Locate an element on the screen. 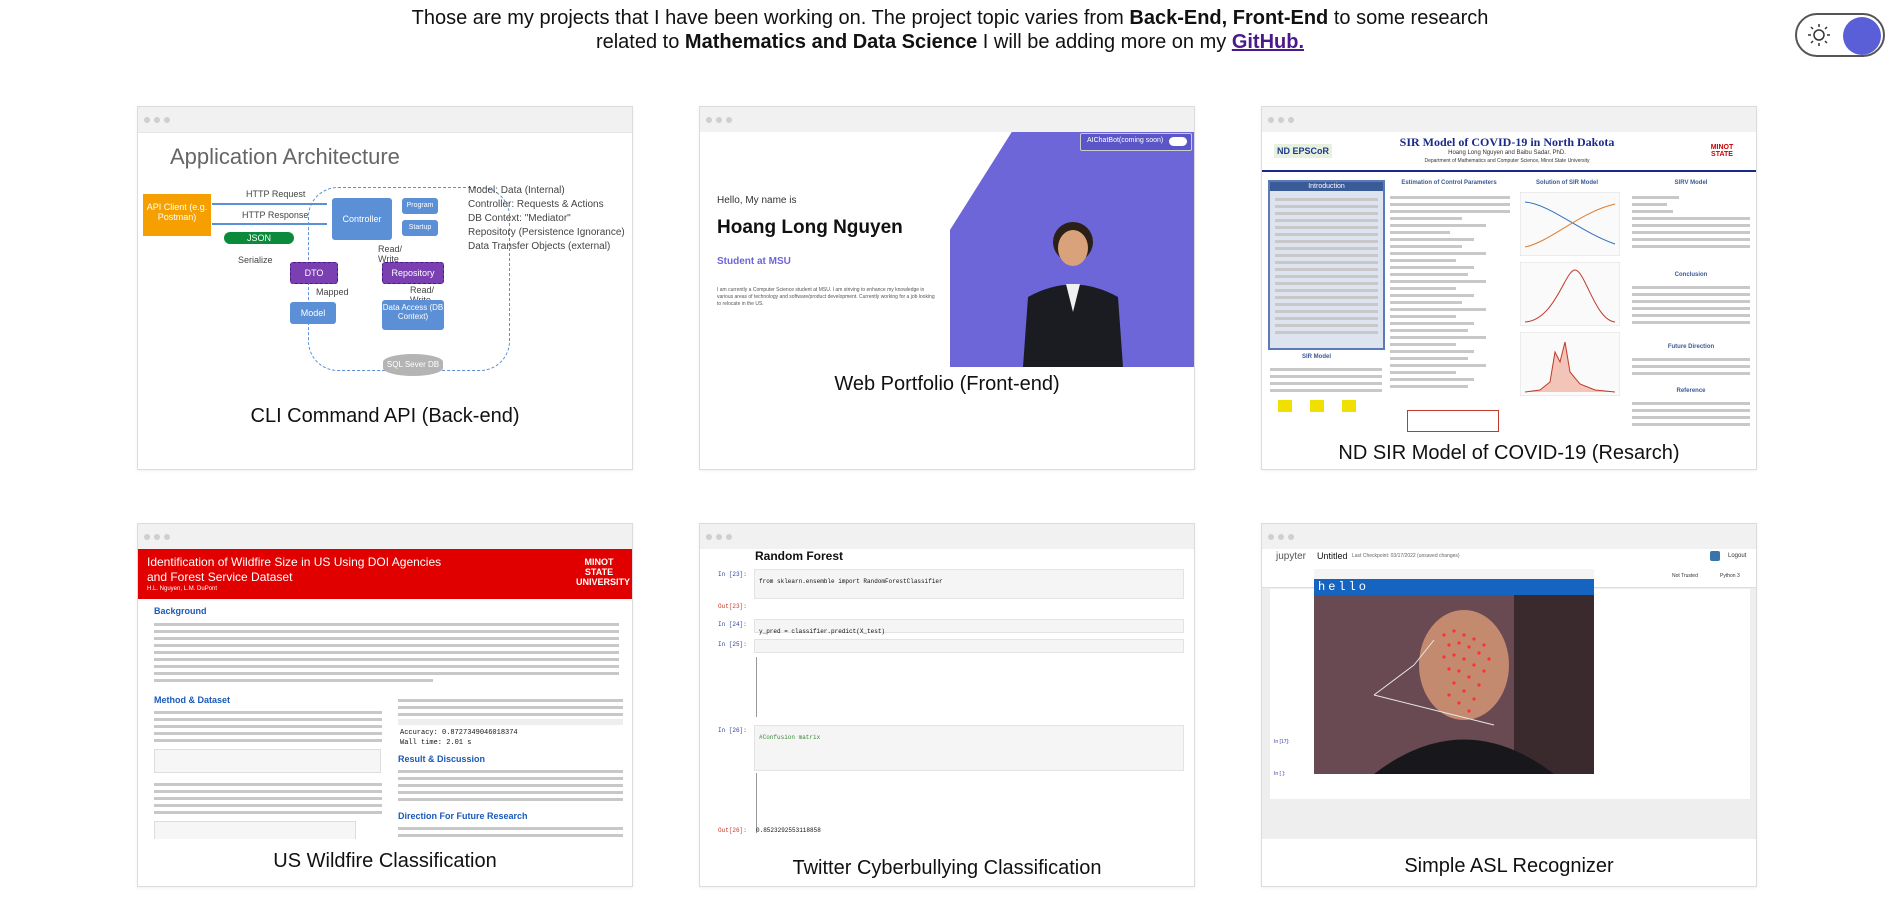 The image size is (1899, 904). project-title: Simple ASL Recognizer is located at coordinates (1509, 866).